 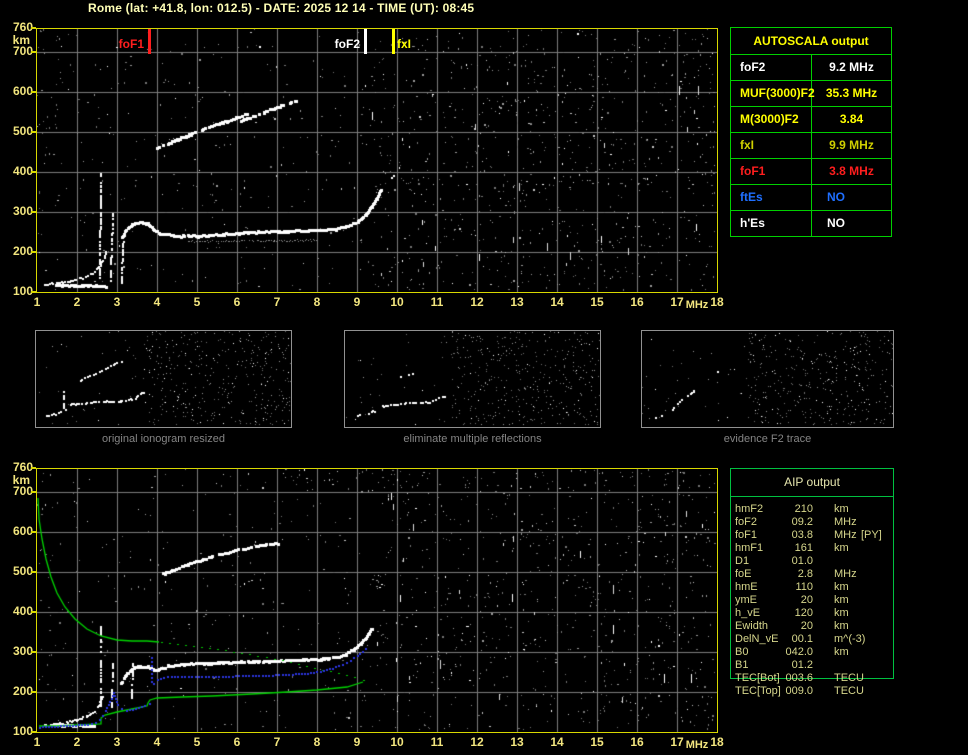 I want to click on aip-param-value: 01.2, so click(x=802, y=665).